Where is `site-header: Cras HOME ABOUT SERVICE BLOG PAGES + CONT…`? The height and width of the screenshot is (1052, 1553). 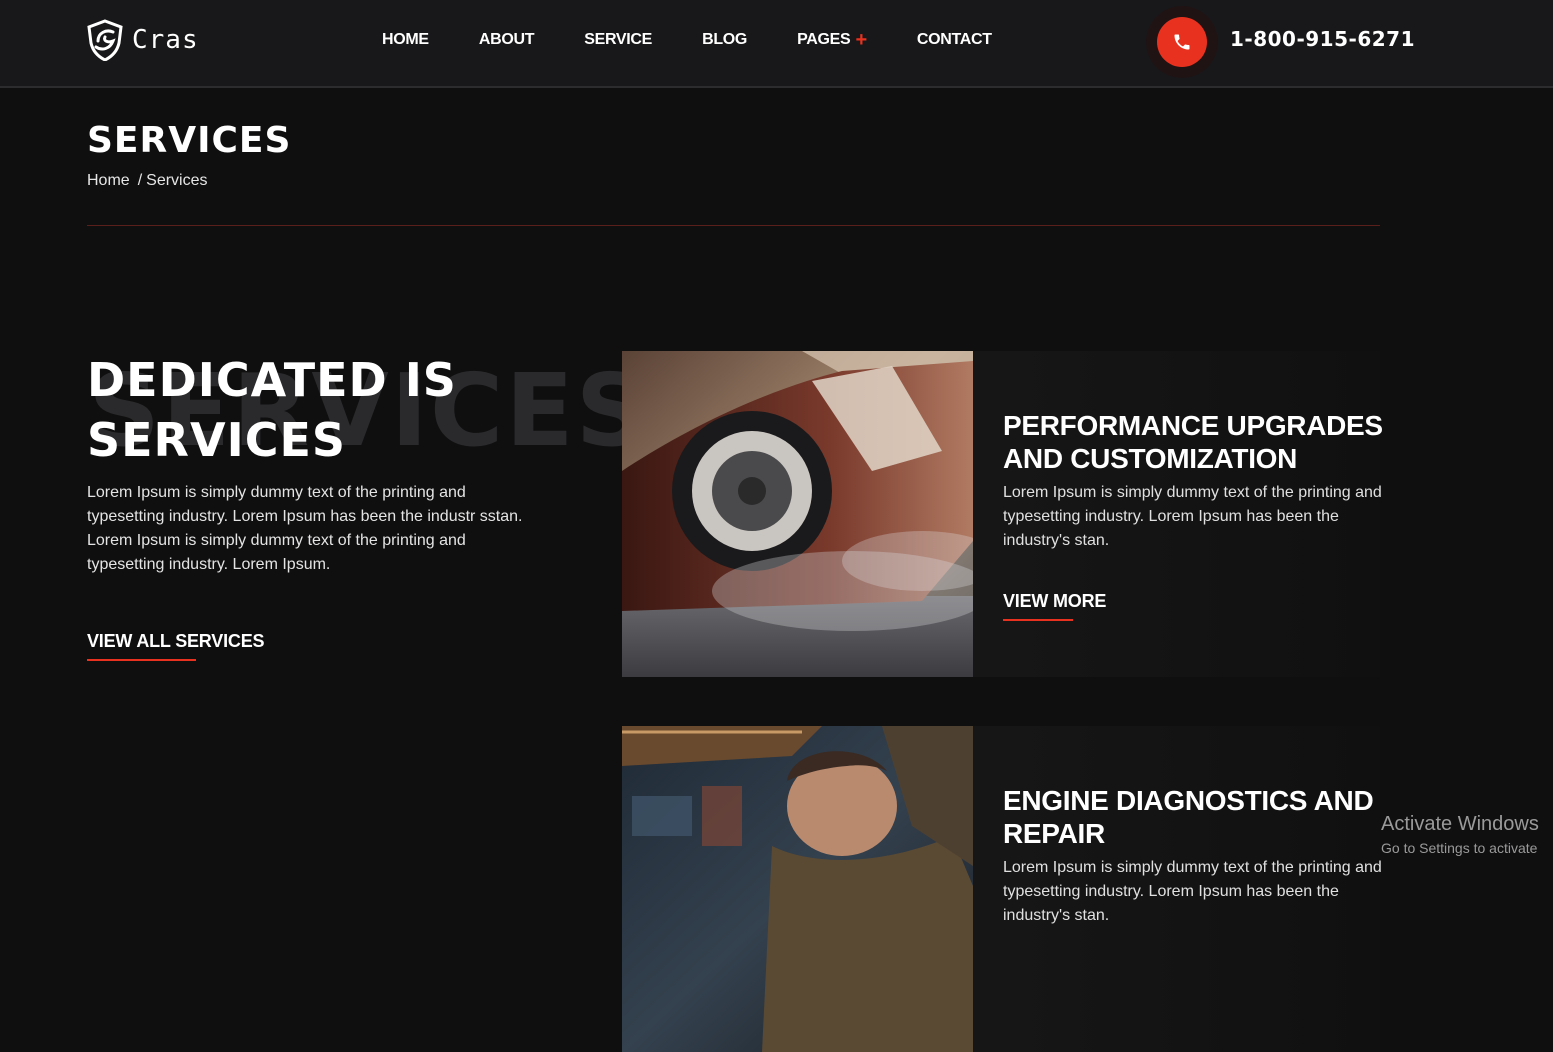 site-header: Cras HOME ABOUT SERVICE BLOG PAGES + CONT… is located at coordinates (776, 44).